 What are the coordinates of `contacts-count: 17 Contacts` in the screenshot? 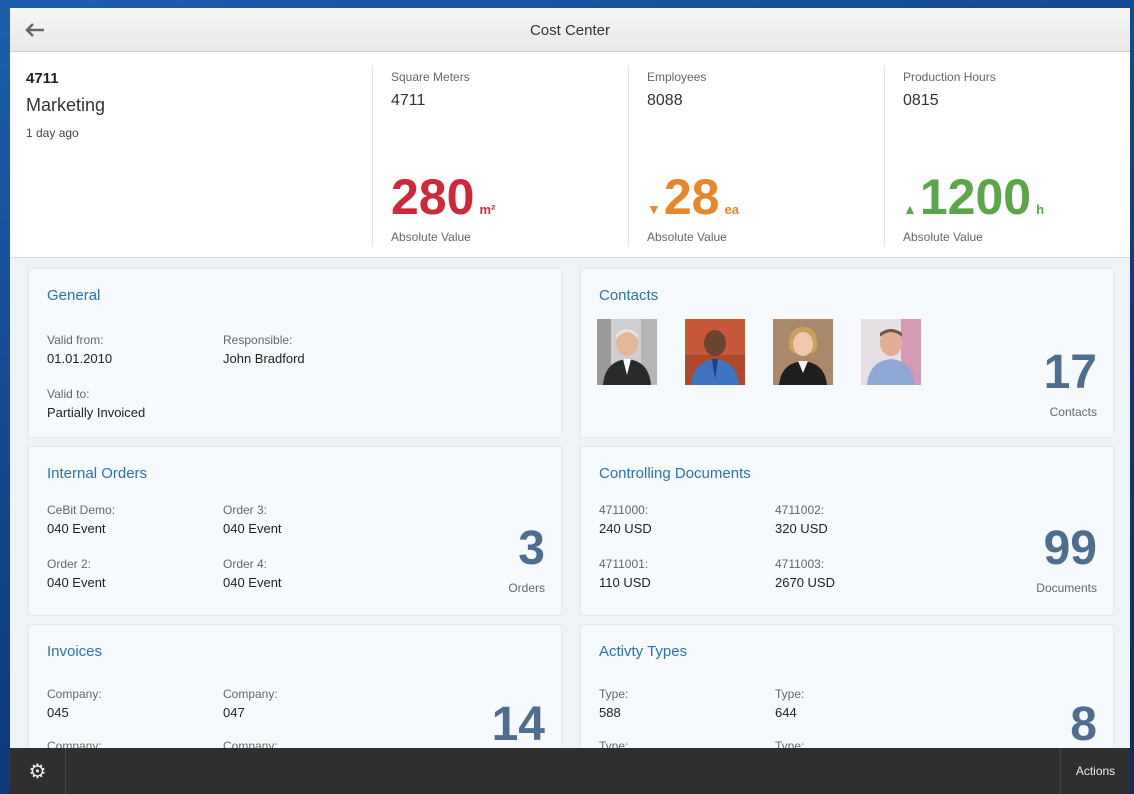 It's located at (1070, 383).